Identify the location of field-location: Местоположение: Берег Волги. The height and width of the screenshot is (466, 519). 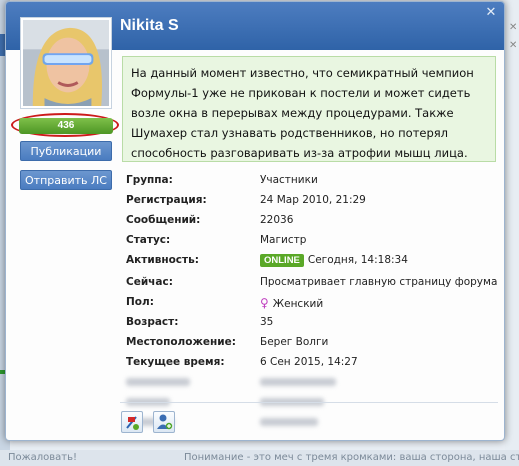
(311, 344).